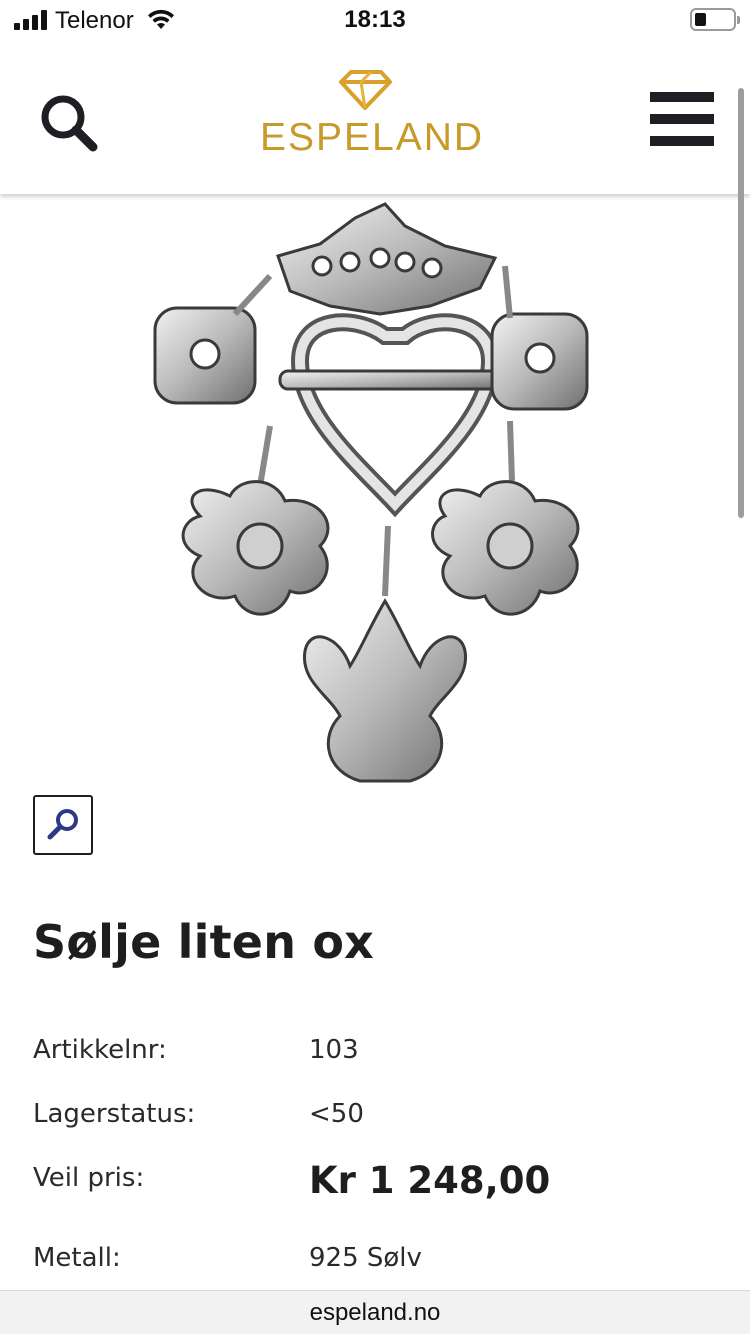 The width and height of the screenshot is (750, 1334). What do you see at coordinates (89, 1178) in the screenshot?
I see `spec-label: Veil pris:` at bounding box center [89, 1178].